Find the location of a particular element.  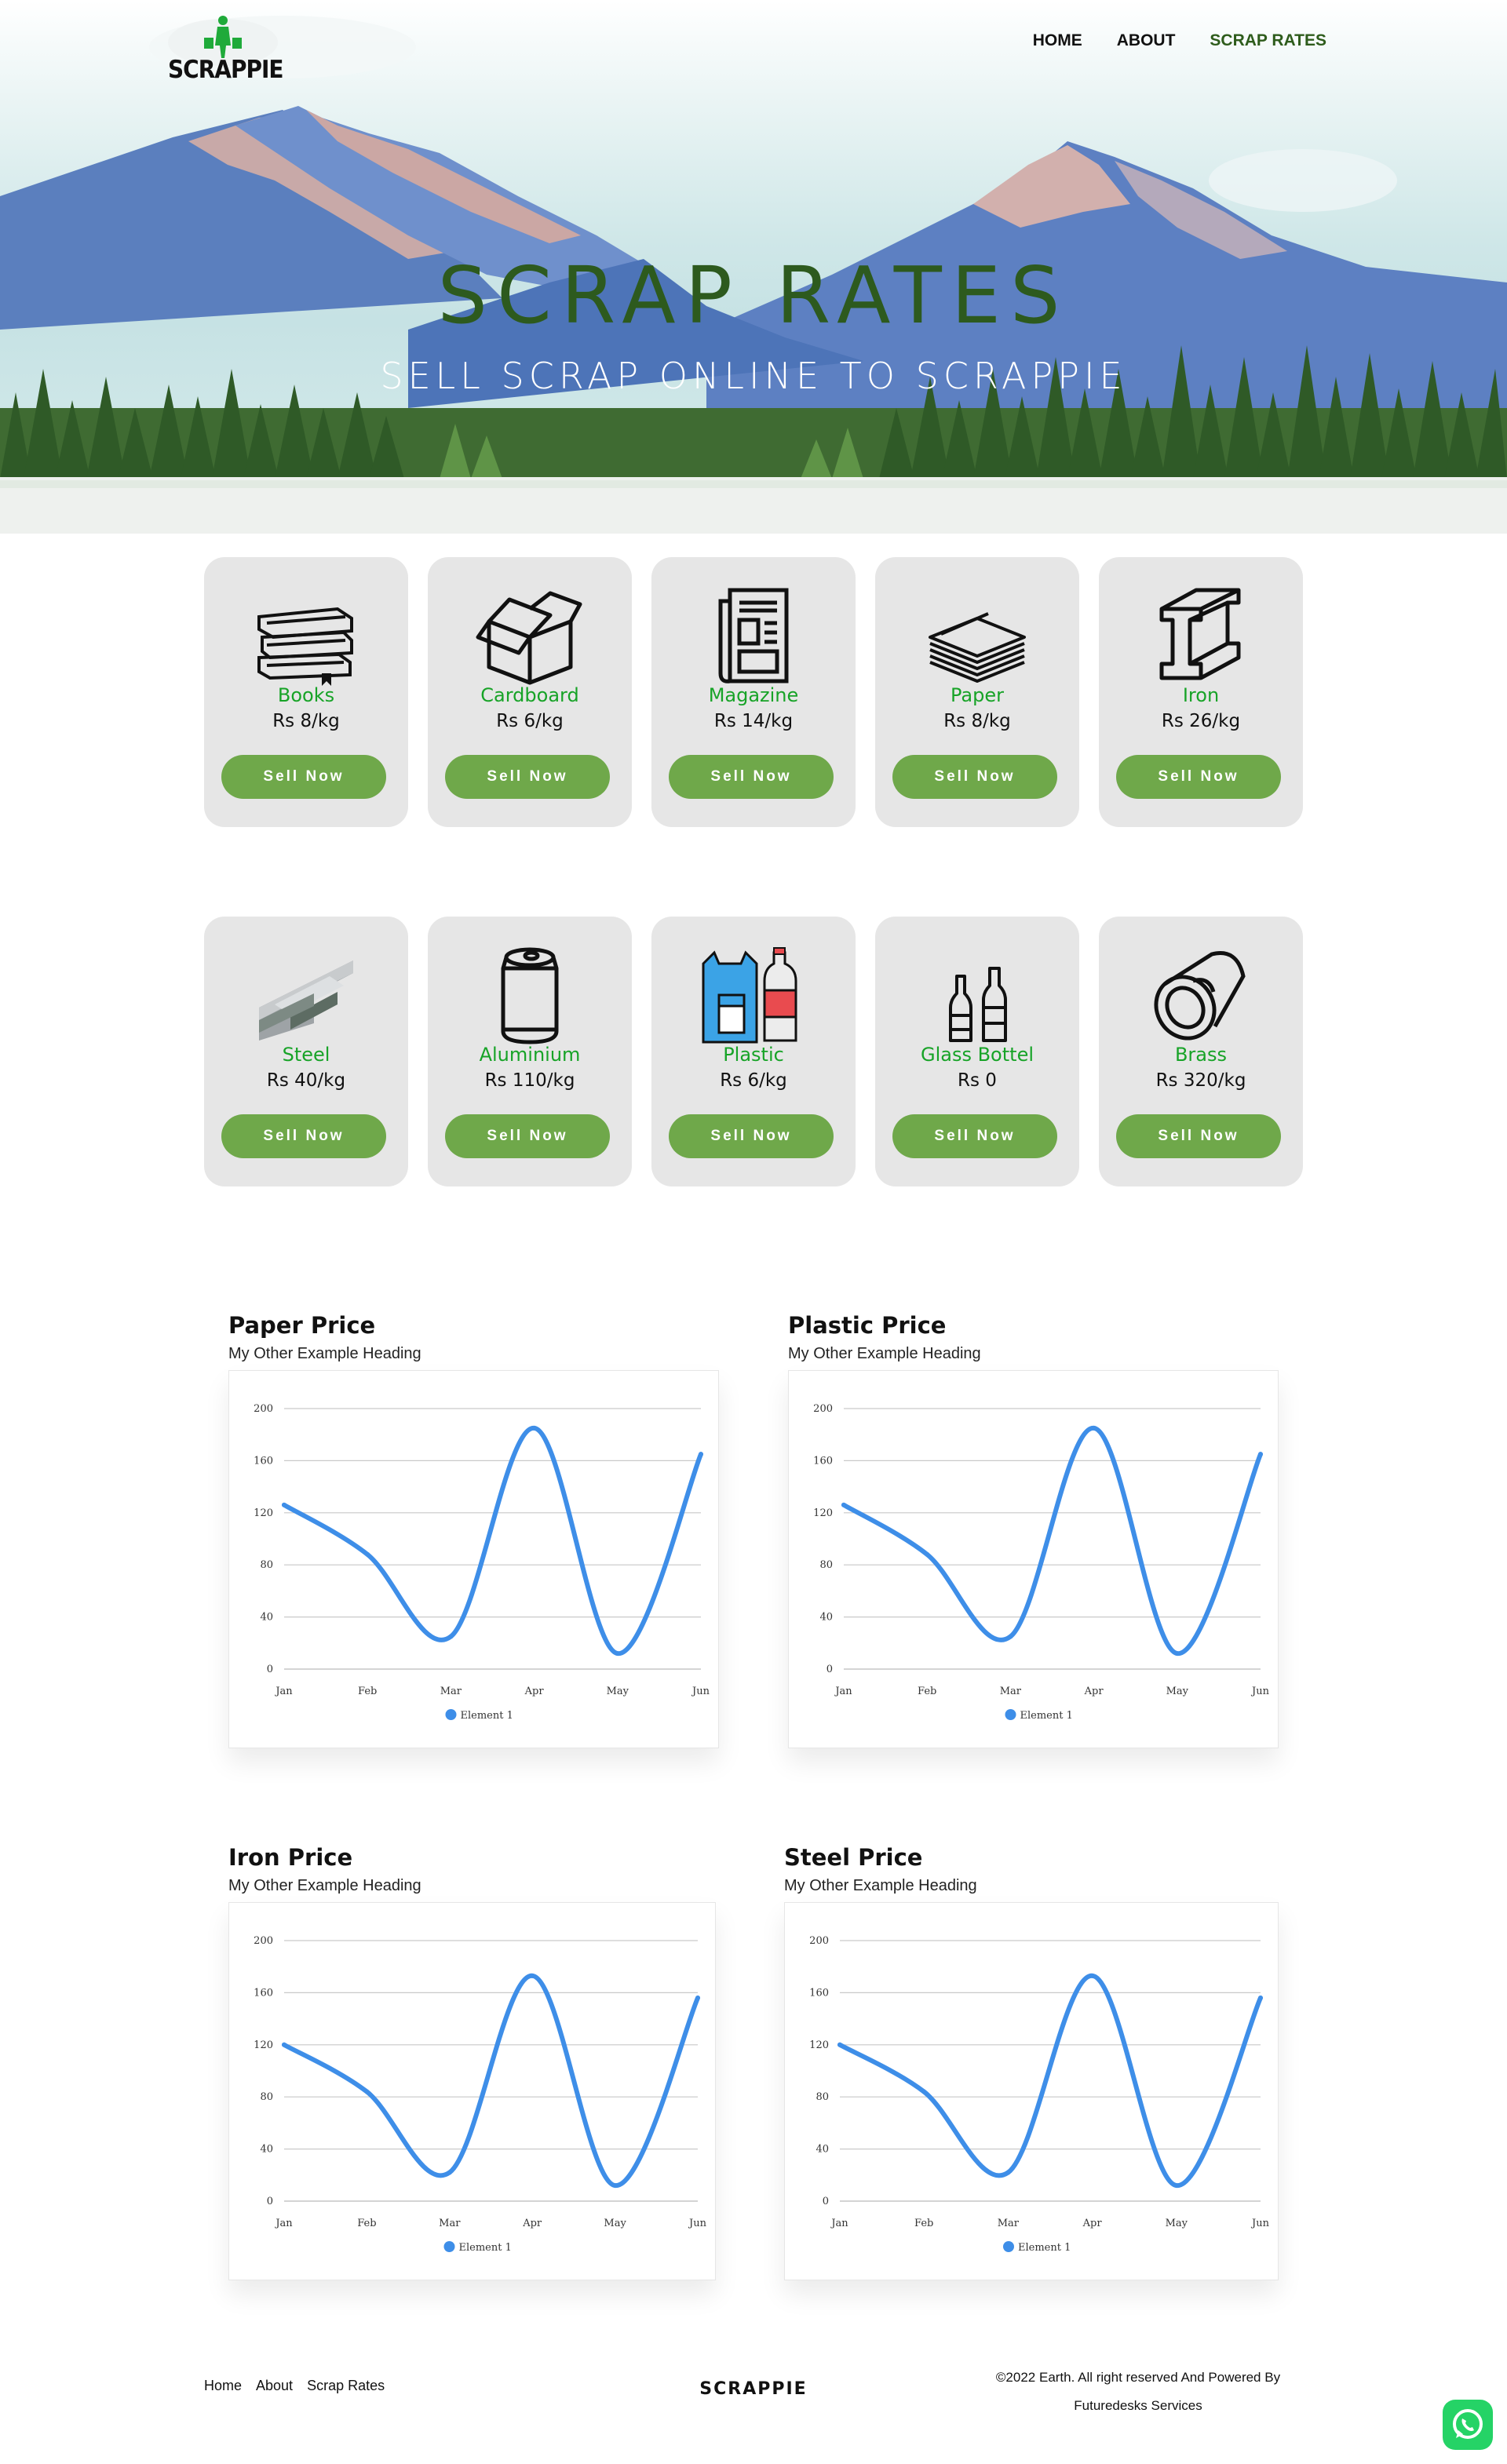

product-name: Aluminium is located at coordinates (530, 1055).